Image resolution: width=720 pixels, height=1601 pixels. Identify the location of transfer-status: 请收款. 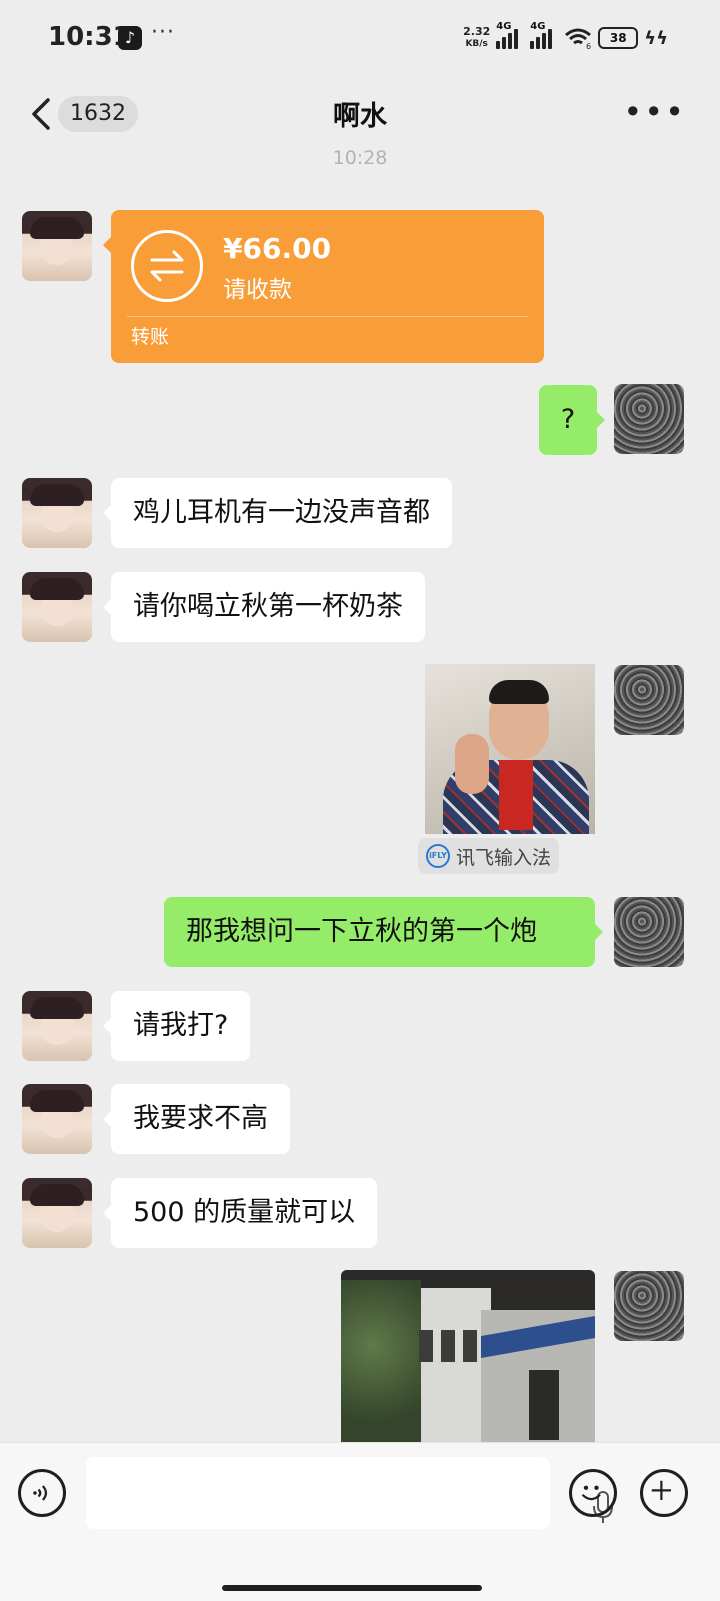
(257, 290).